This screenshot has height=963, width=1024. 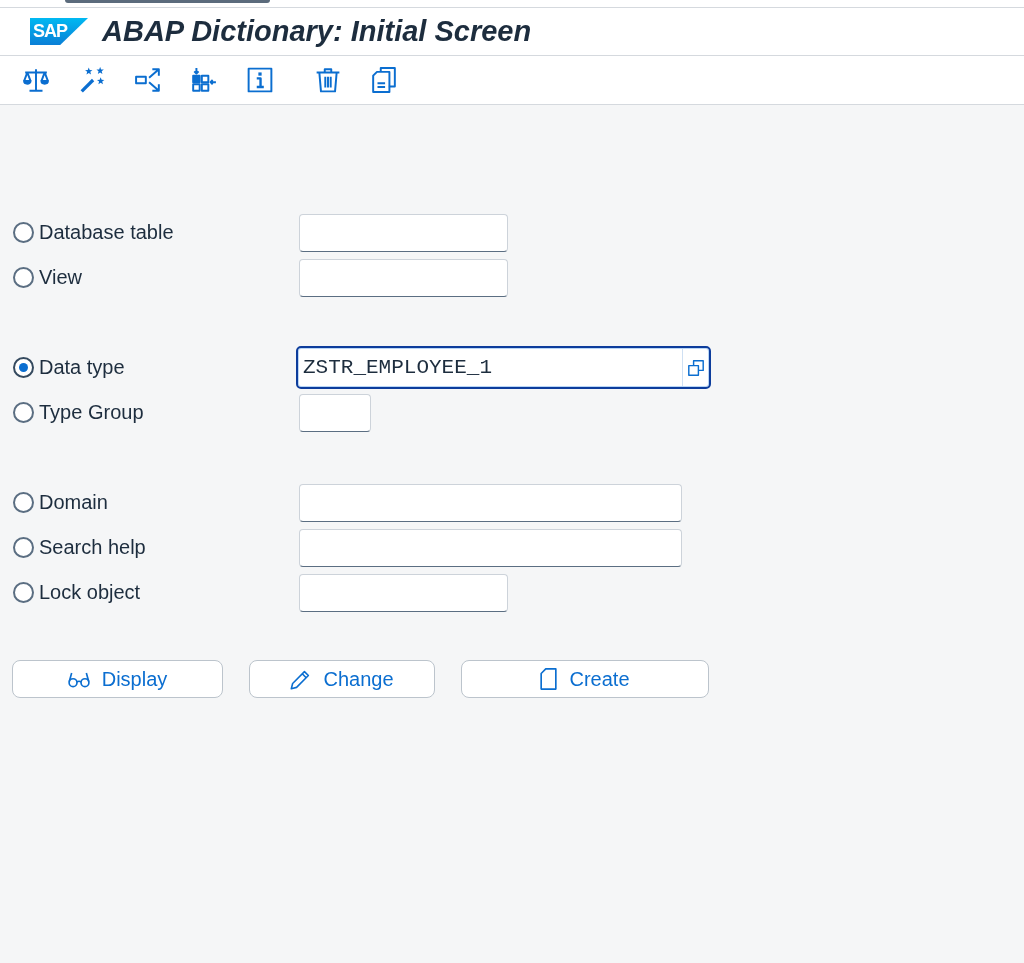 I want to click on field-label: Lock object, so click(x=90, y=592).